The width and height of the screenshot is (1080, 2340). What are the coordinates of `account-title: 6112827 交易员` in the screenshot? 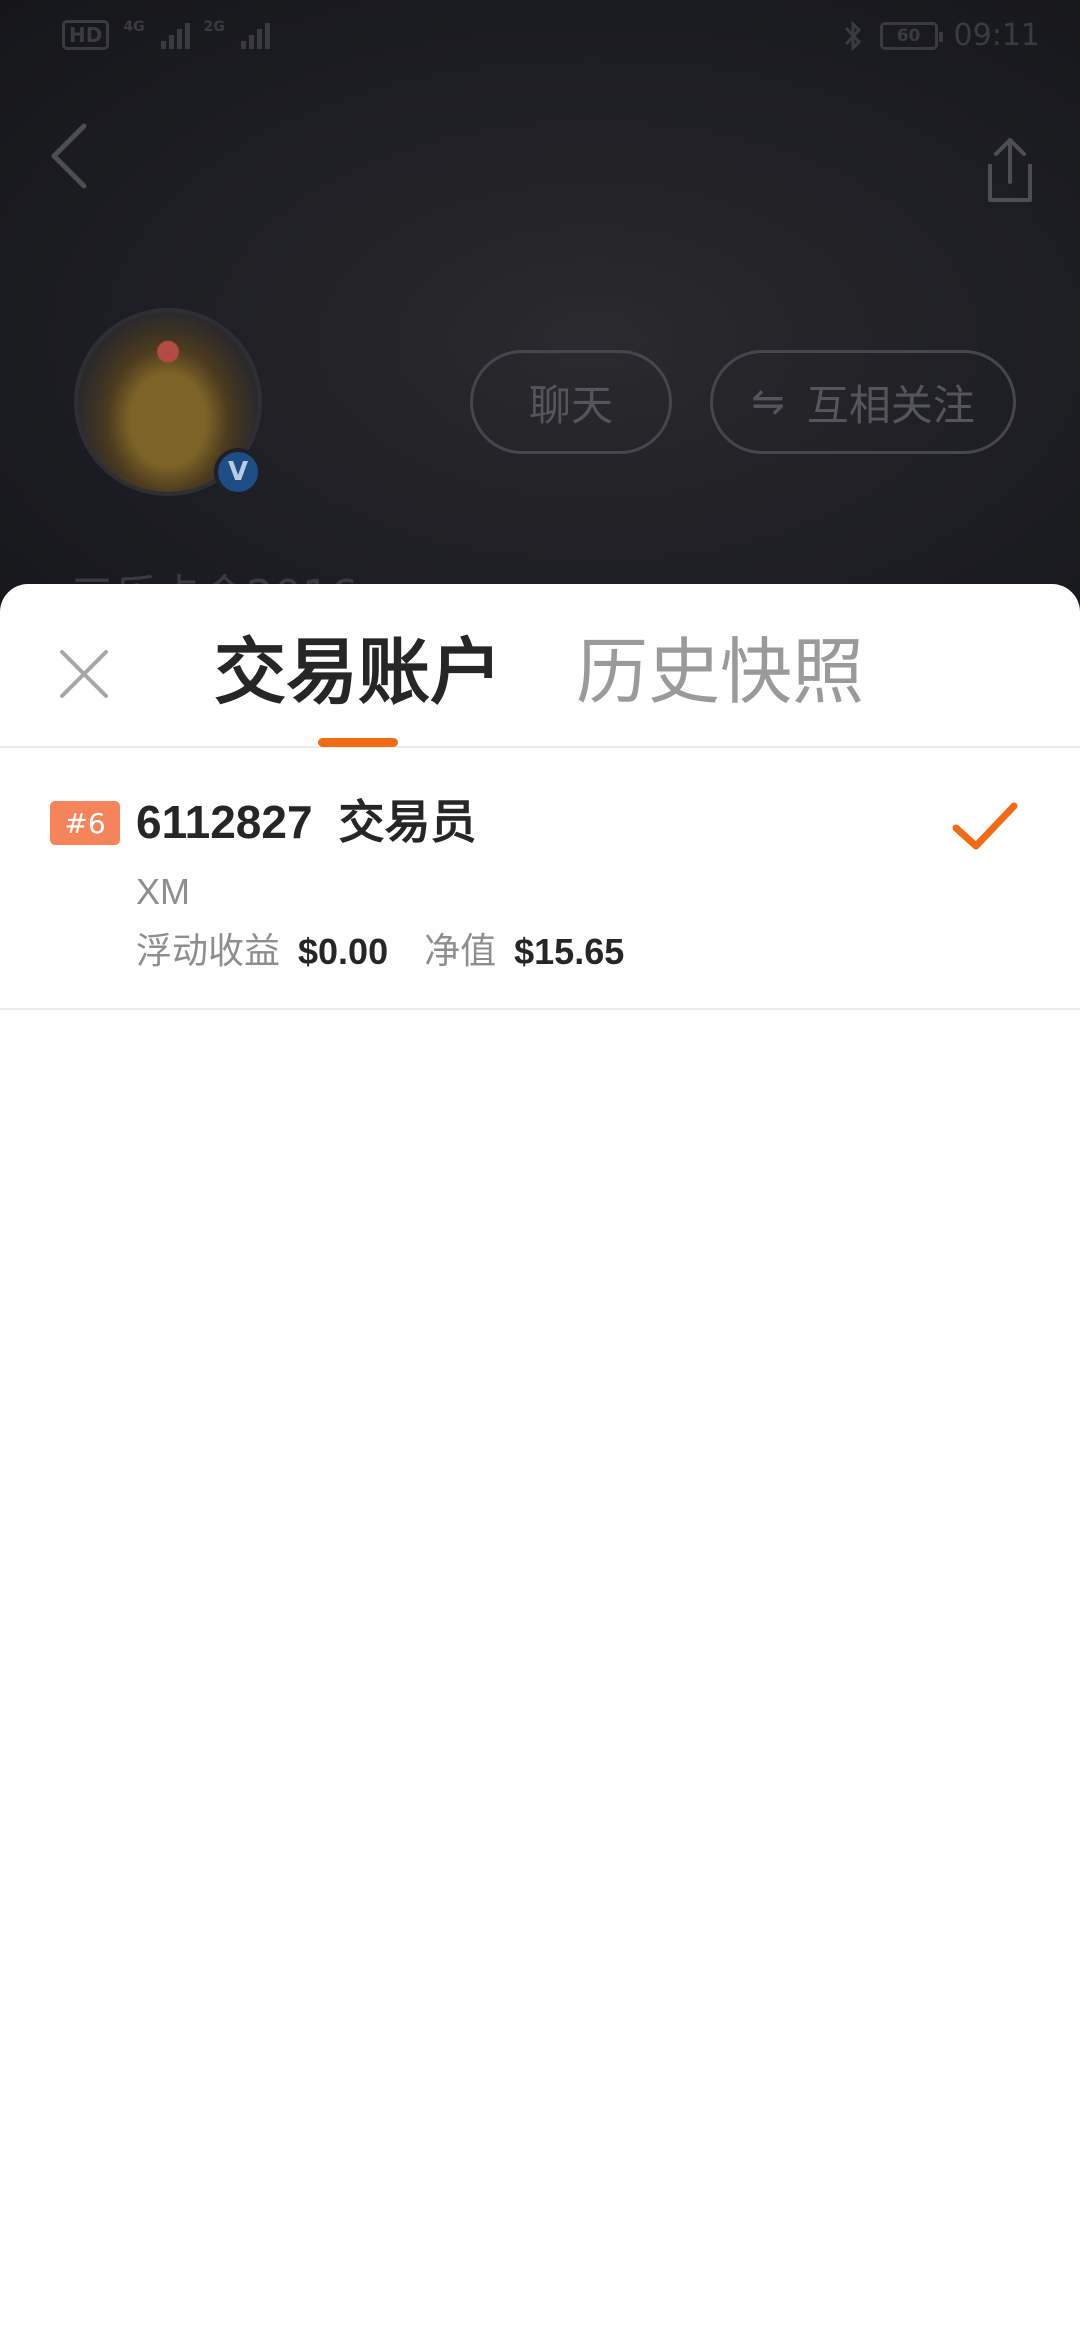 It's located at (306, 822).